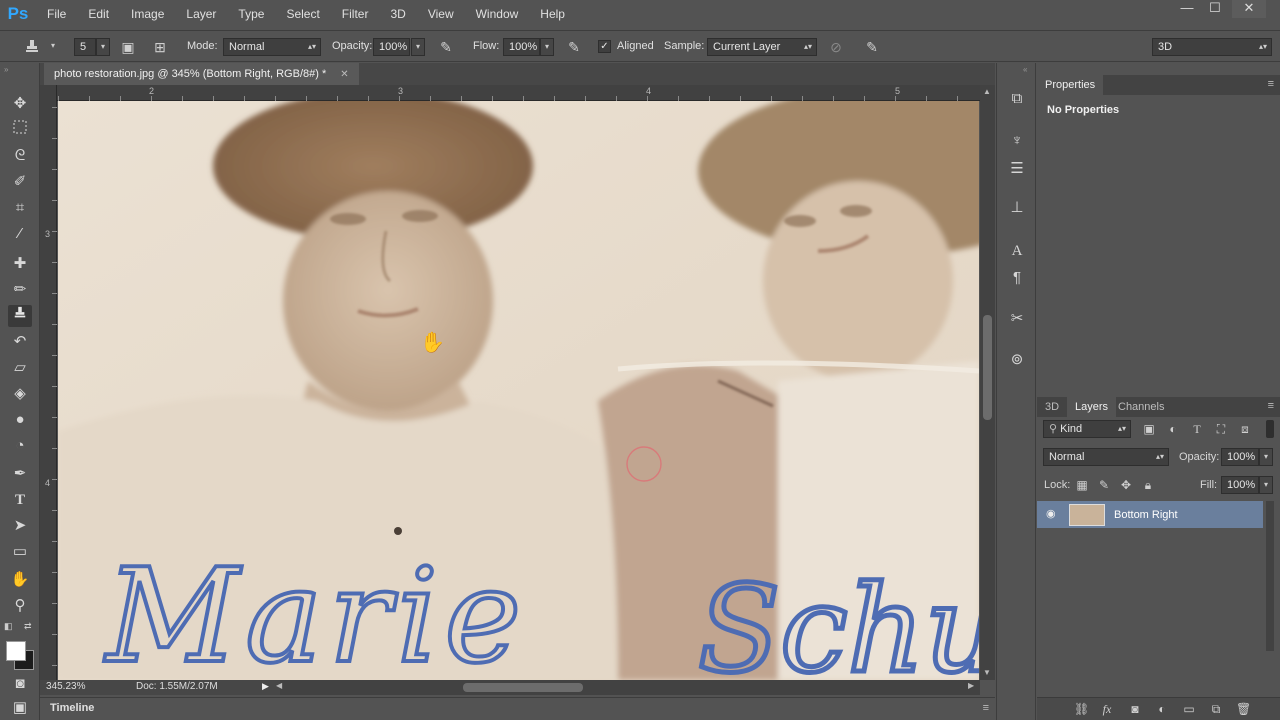  What do you see at coordinates (628, 687) in the screenshot?
I see `horizontal-scrollbar: ◀ ▶` at bounding box center [628, 687].